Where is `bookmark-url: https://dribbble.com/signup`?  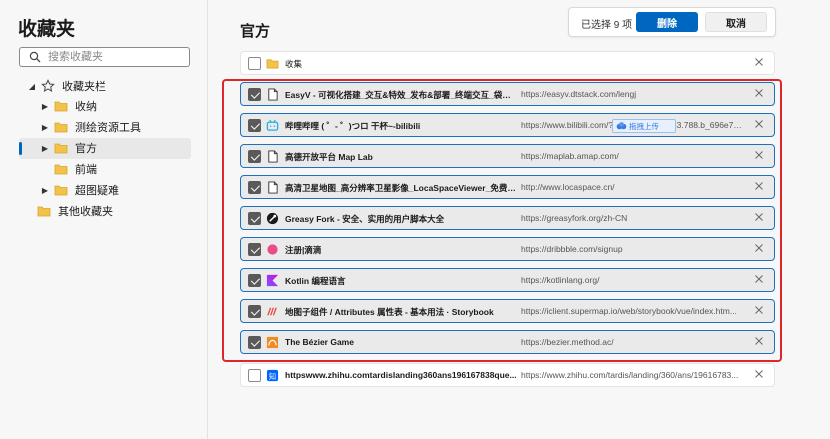 bookmark-url: https://dribbble.com/signup is located at coordinates (572, 249).